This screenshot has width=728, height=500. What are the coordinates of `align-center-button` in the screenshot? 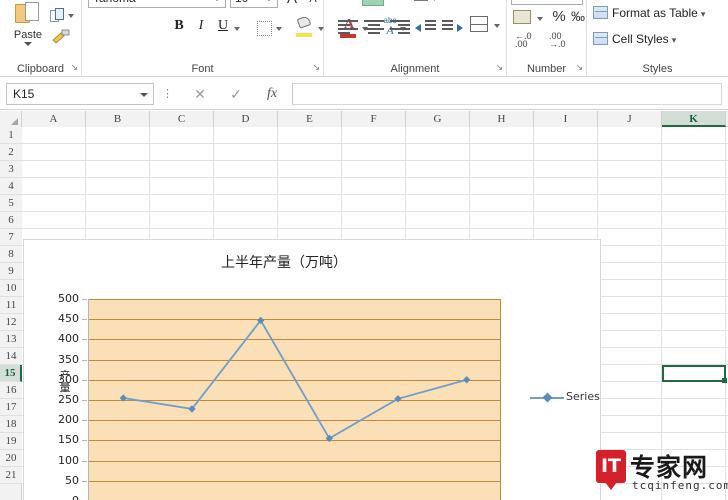 It's located at (374, 28).